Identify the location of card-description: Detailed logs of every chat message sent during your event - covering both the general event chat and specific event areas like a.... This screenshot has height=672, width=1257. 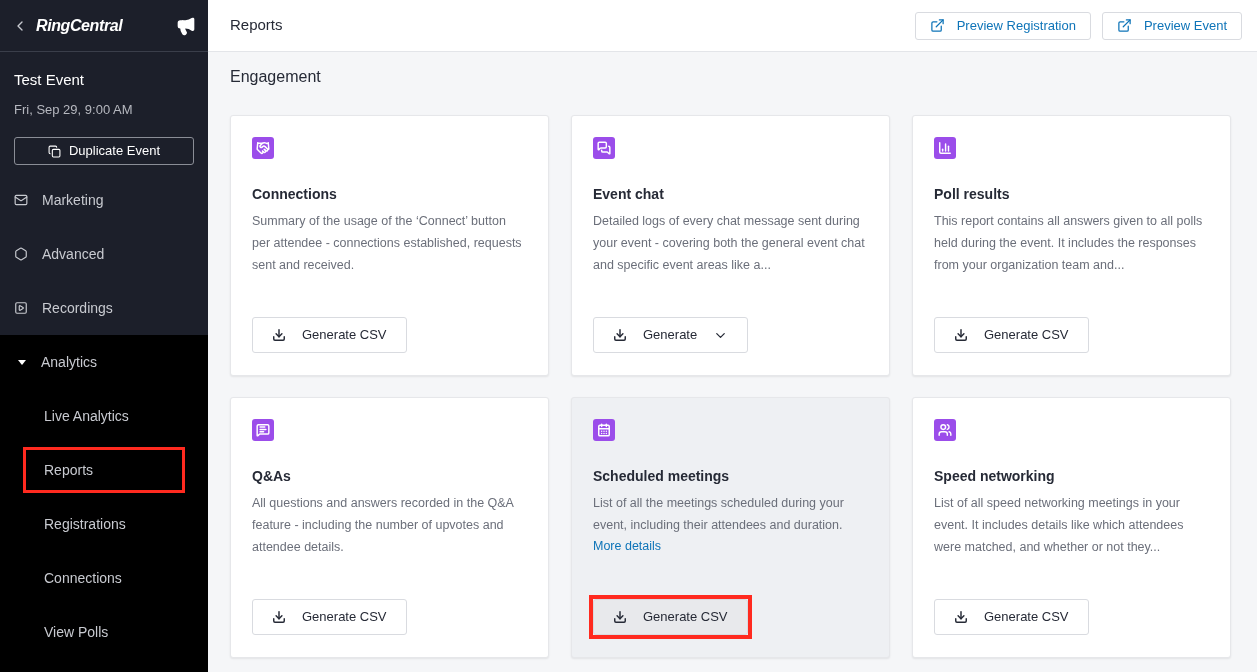
(729, 243).